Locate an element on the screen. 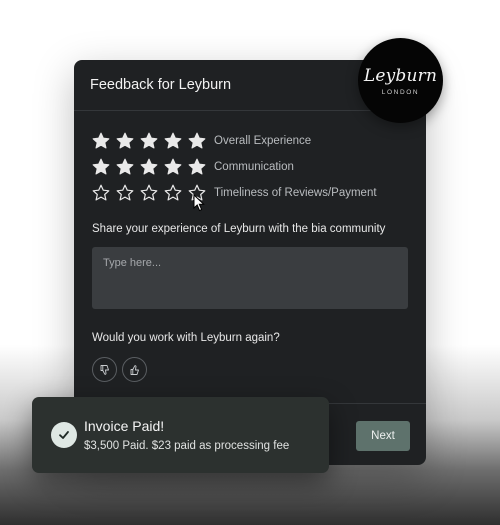 This screenshot has width=500, height=525. thumbs-up-icon is located at coordinates (134, 369).